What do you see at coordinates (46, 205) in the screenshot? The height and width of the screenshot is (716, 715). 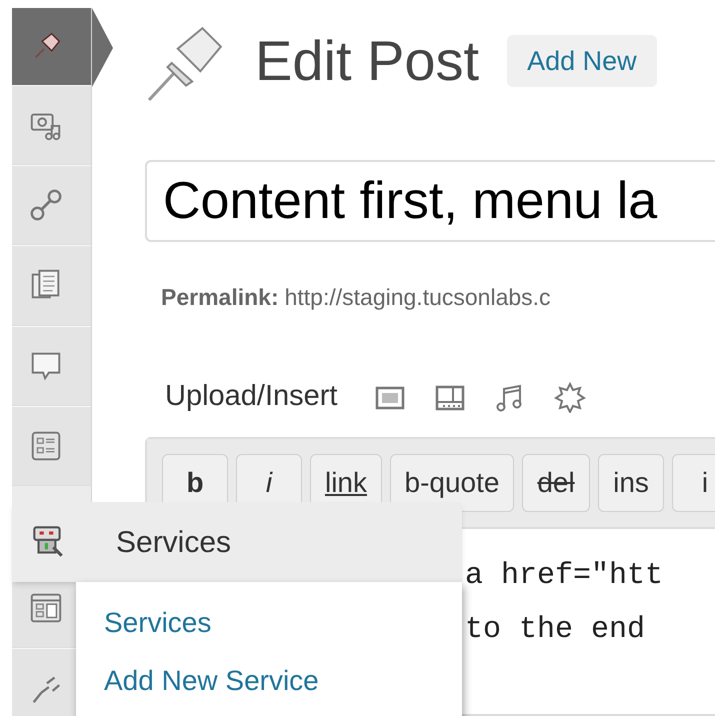 I see `chain-link-icon` at bounding box center [46, 205].